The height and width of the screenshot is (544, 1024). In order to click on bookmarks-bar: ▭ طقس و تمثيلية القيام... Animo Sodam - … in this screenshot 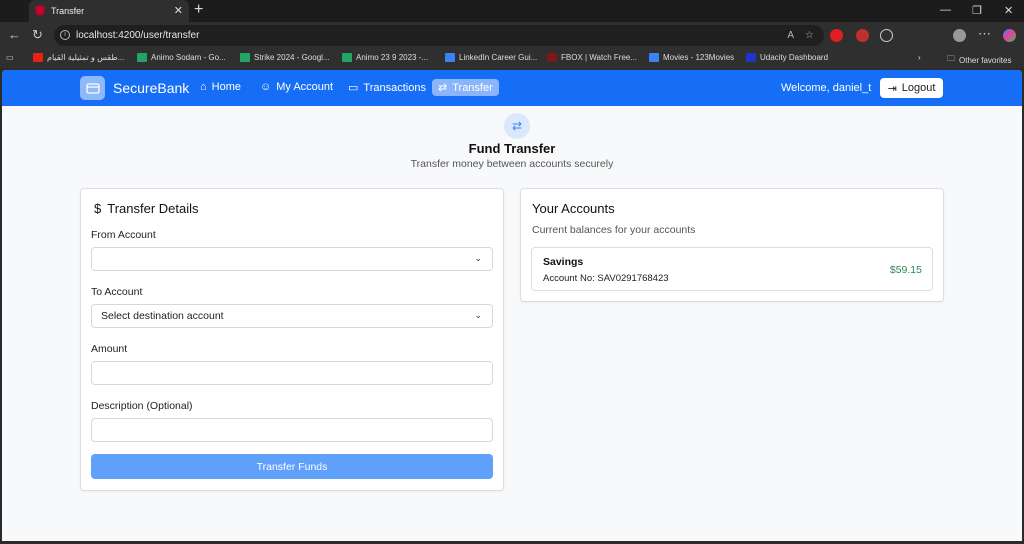, I will do `click(512, 58)`.